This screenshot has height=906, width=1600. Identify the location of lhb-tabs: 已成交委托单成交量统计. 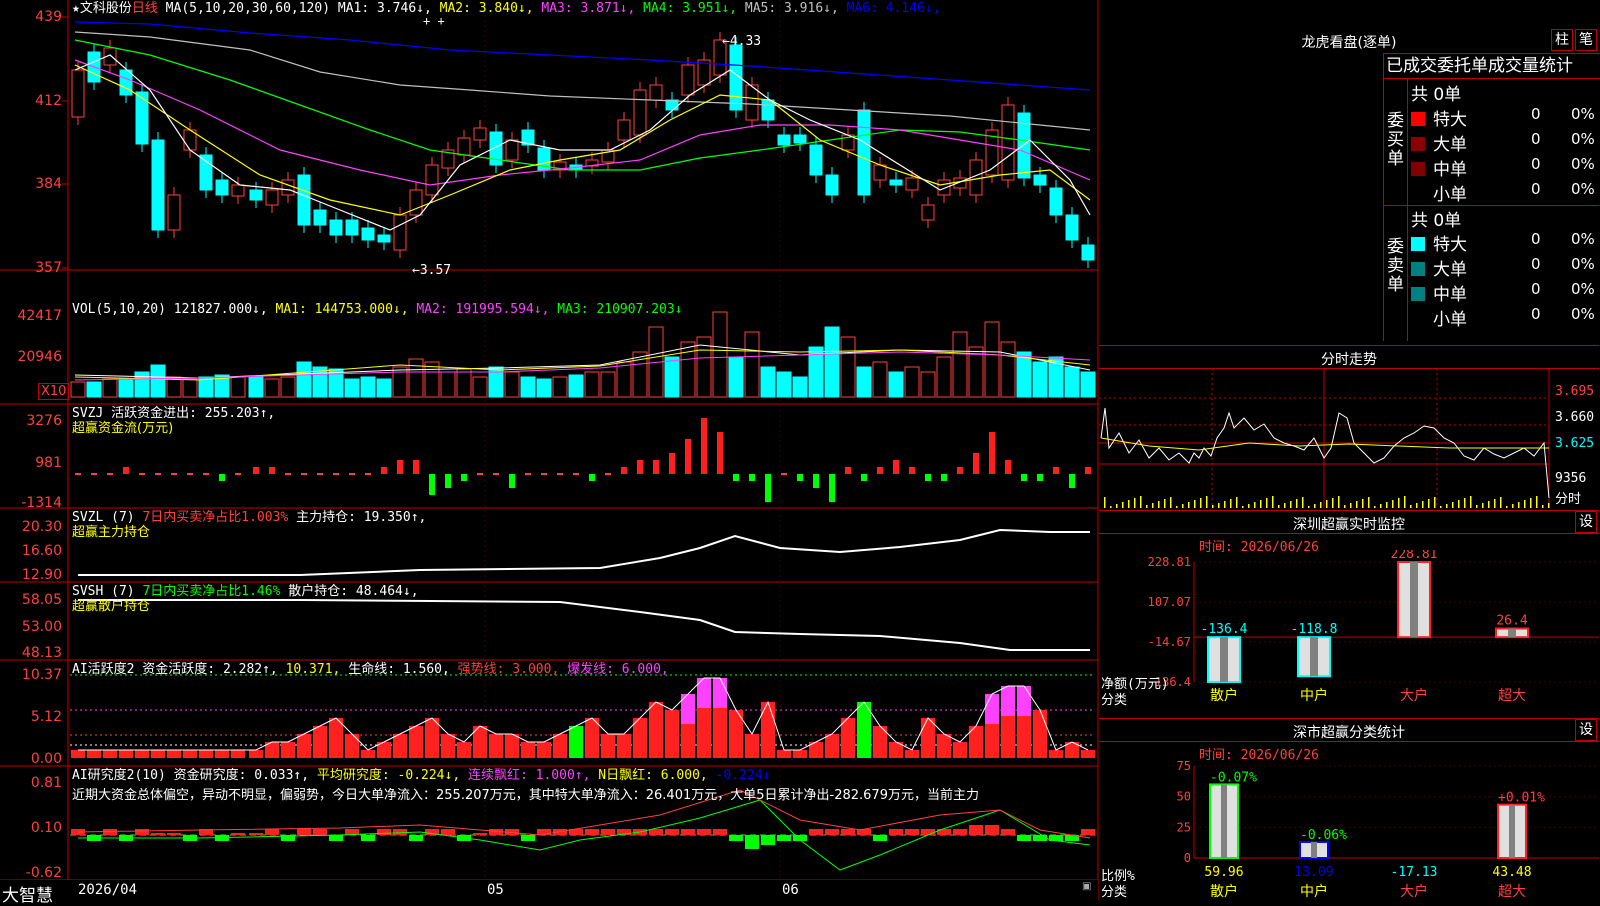
(1491, 66).